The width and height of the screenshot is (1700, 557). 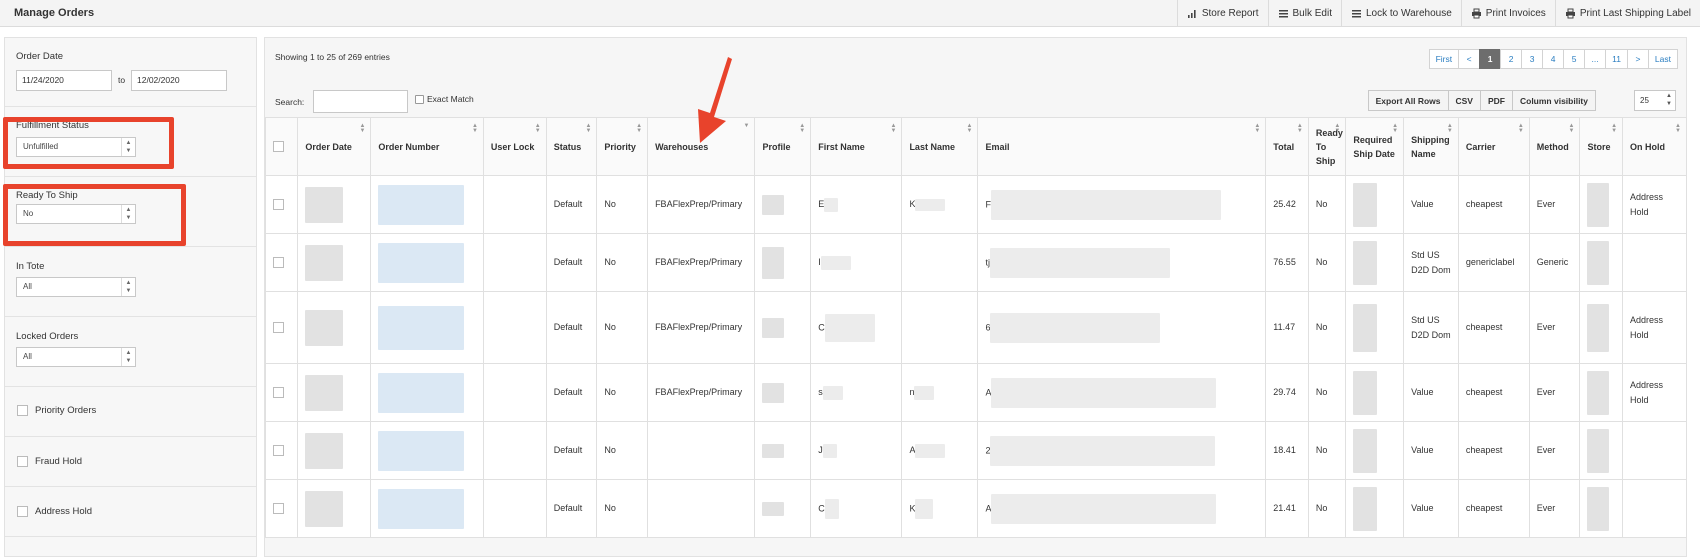 What do you see at coordinates (1464, 100) in the screenshot?
I see `csv-button: CSV` at bounding box center [1464, 100].